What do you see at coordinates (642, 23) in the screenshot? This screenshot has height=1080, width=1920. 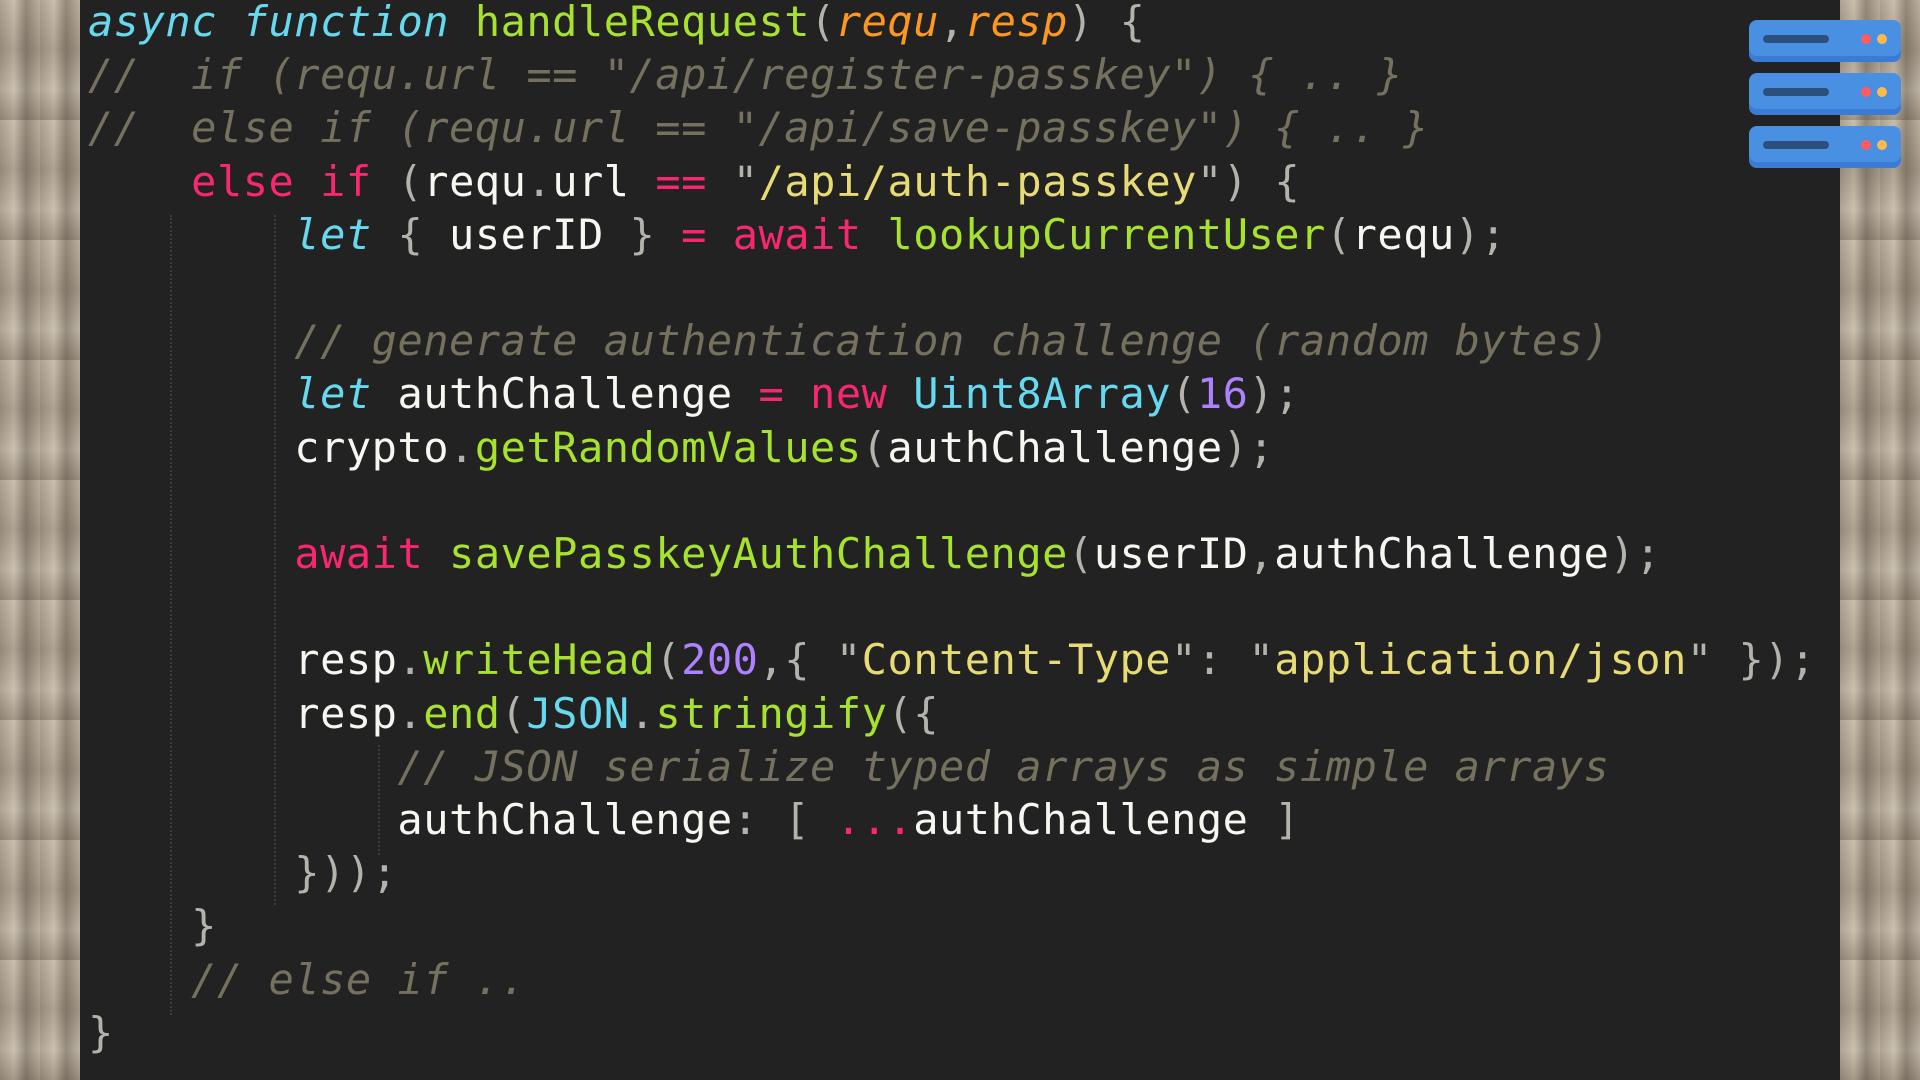 I see `code-token: handleRequest` at bounding box center [642, 23].